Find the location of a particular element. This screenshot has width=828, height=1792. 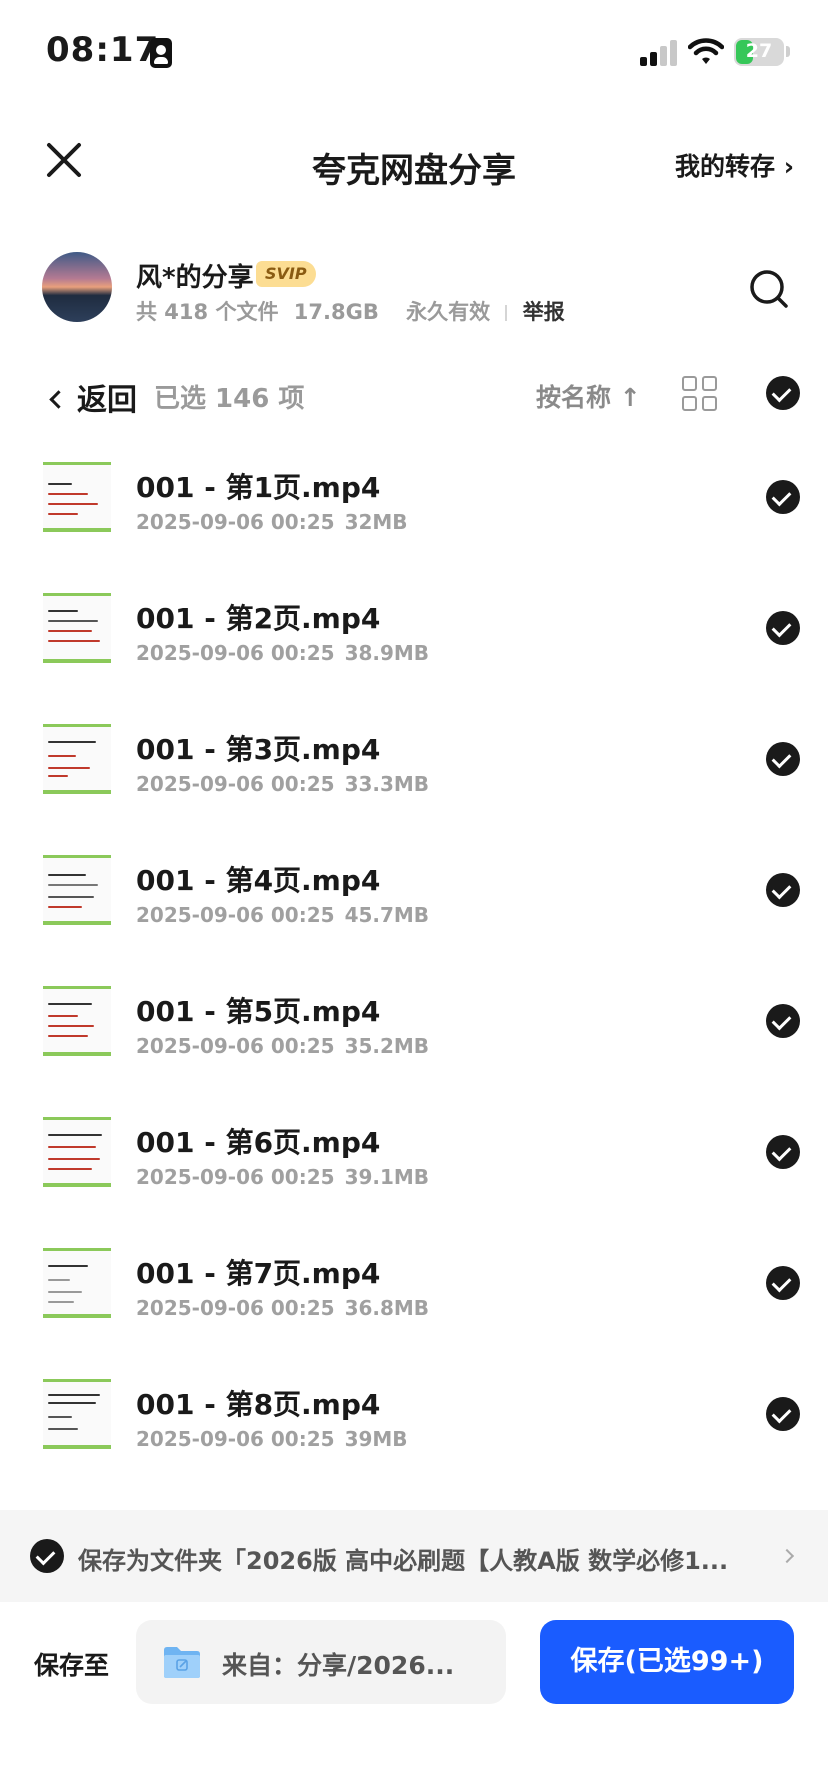

file-name: 001 - 第2页.mp4 is located at coordinates (258, 618).